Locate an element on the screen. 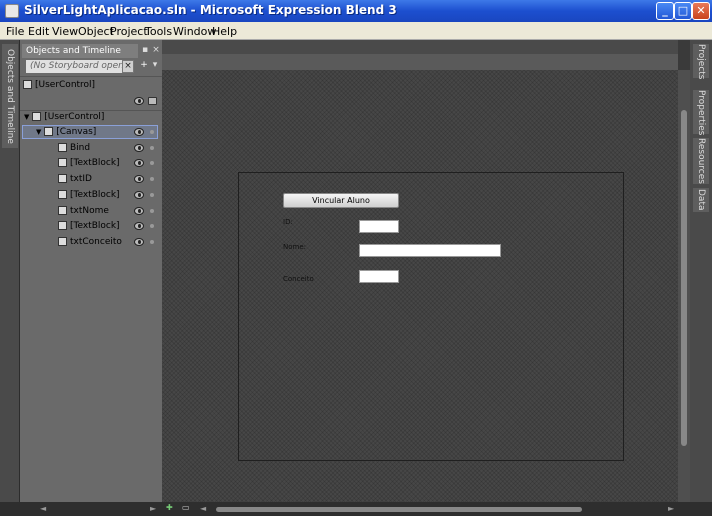  left-dock-strip: Objects and Timeline is located at coordinates (10, 271).